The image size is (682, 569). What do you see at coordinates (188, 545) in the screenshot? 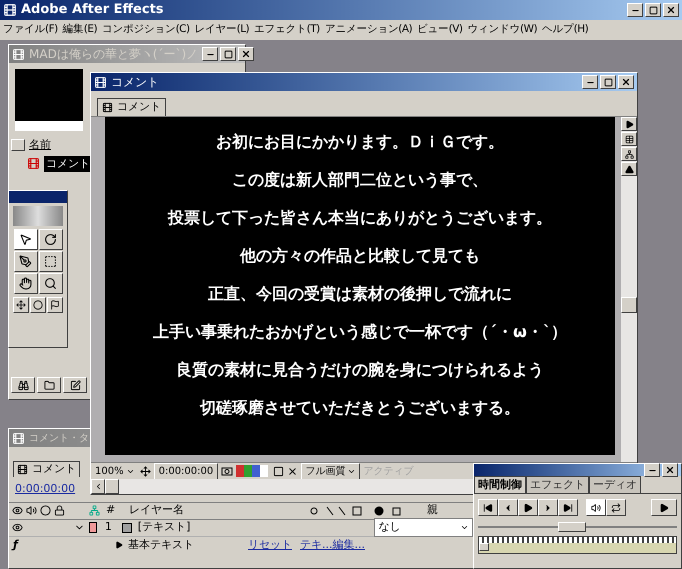
I see `property-name: 基本テキスト` at bounding box center [188, 545].